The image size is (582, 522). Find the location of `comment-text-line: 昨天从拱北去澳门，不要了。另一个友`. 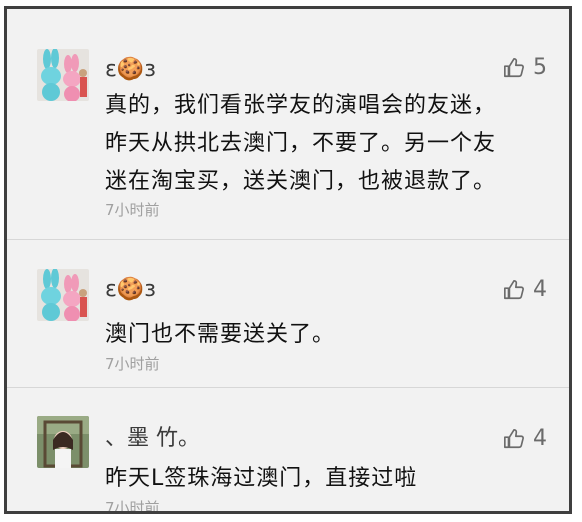

comment-text-line: 昨天从拱北去澳门，不要了。另一个友 is located at coordinates (301, 143).